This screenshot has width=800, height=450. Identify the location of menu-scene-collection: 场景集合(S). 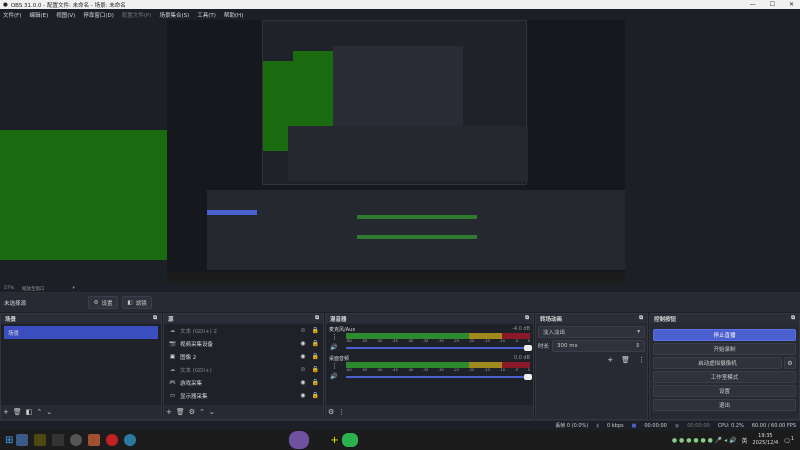
(174, 15).